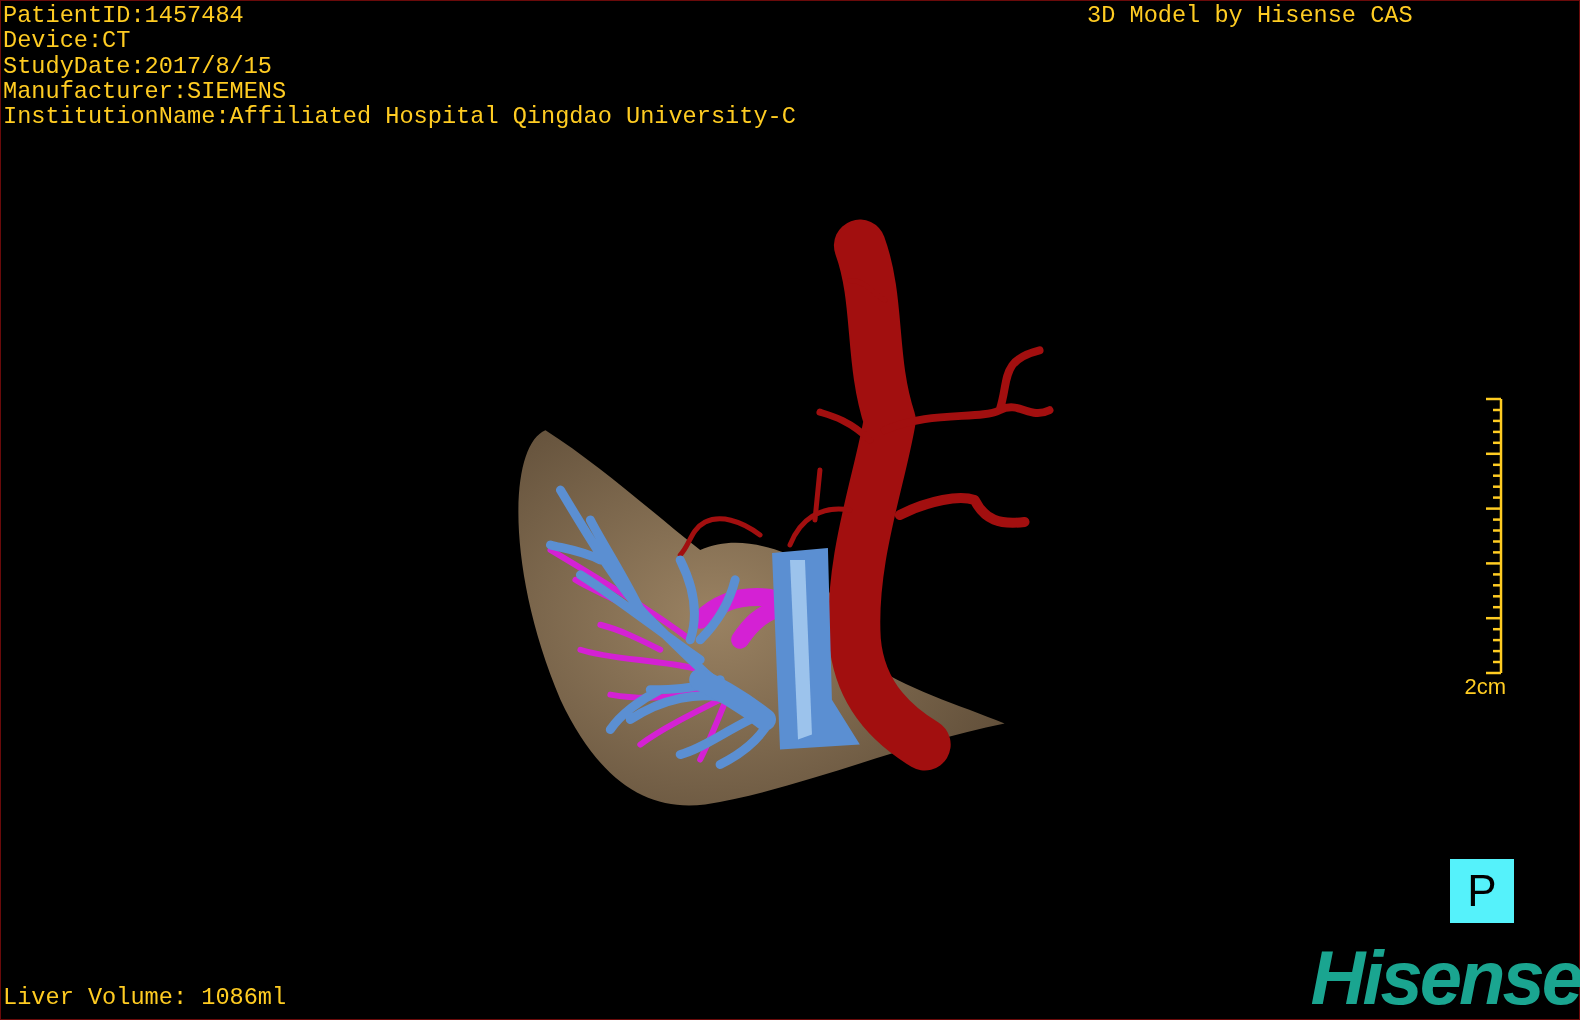 Image resolution: width=1580 pixels, height=1020 pixels. What do you see at coordinates (1482, 891) in the screenshot?
I see `orientation-marker: P` at bounding box center [1482, 891].